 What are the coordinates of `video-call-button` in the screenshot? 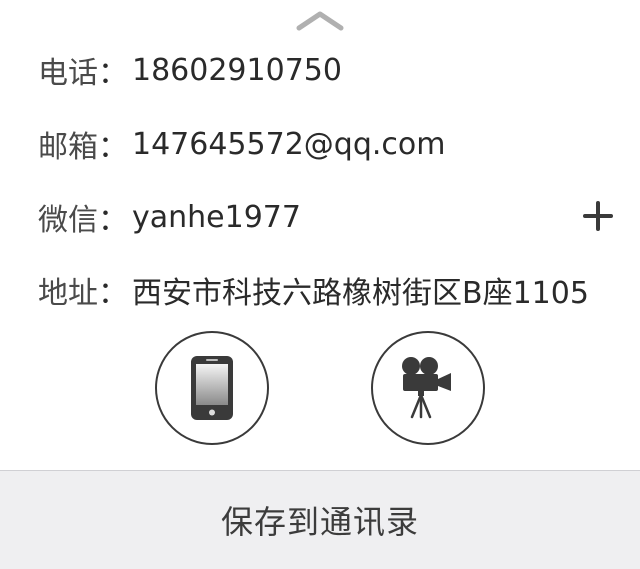 It's located at (428, 388).